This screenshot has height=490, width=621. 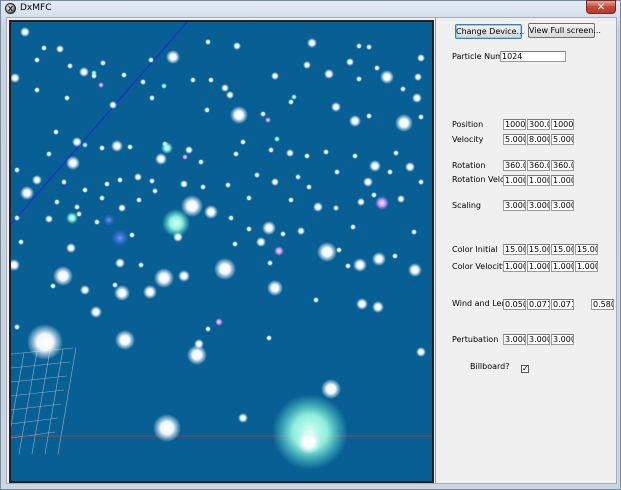 I want to click on color-initial-g-field: 15.000, so click(x=538, y=249).